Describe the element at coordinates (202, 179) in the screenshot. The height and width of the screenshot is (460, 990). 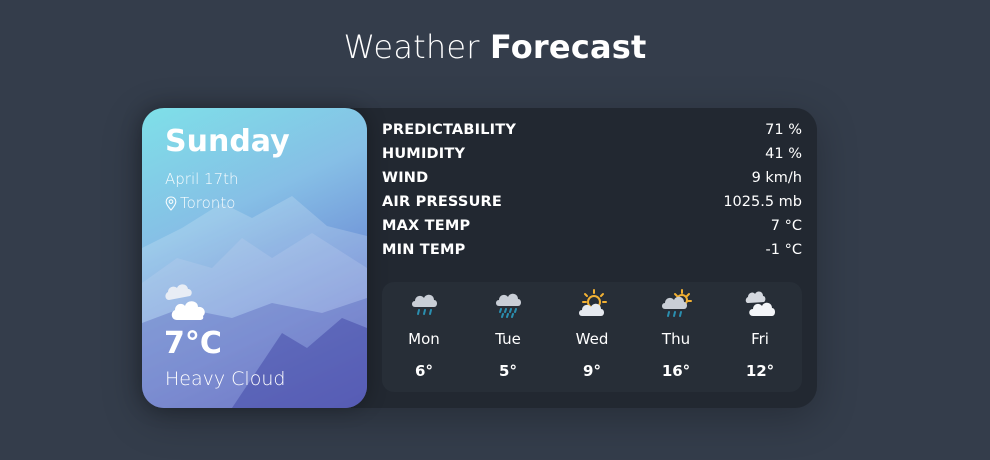
I see `today-date: April 17th` at that location.